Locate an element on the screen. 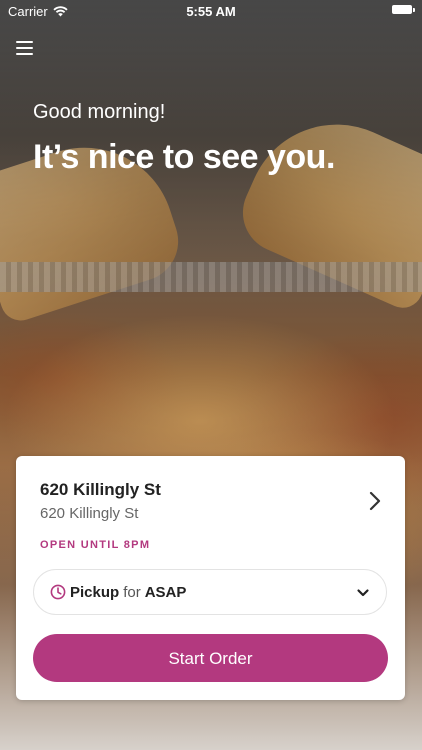 This screenshot has width=422, height=750. battery-icon is located at coordinates (403, 9).